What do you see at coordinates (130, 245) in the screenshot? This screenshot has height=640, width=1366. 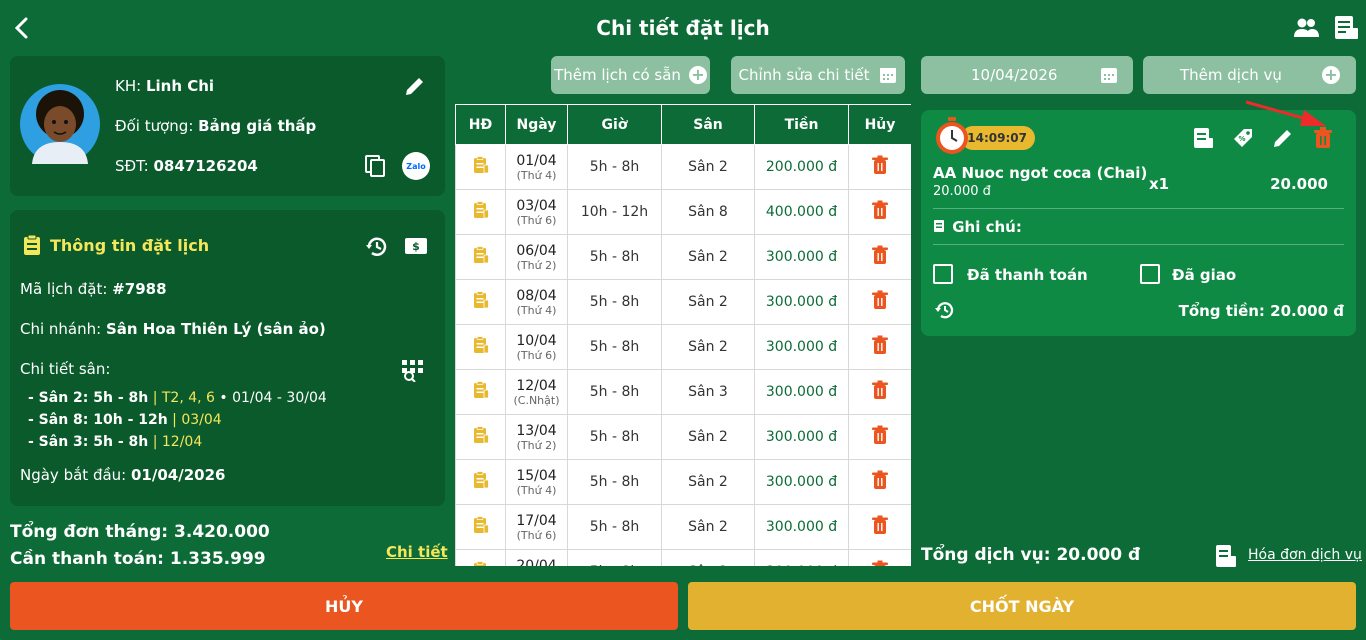 I see `booking-info-title: Thông tin đặt lịch` at bounding box center [130, 245].